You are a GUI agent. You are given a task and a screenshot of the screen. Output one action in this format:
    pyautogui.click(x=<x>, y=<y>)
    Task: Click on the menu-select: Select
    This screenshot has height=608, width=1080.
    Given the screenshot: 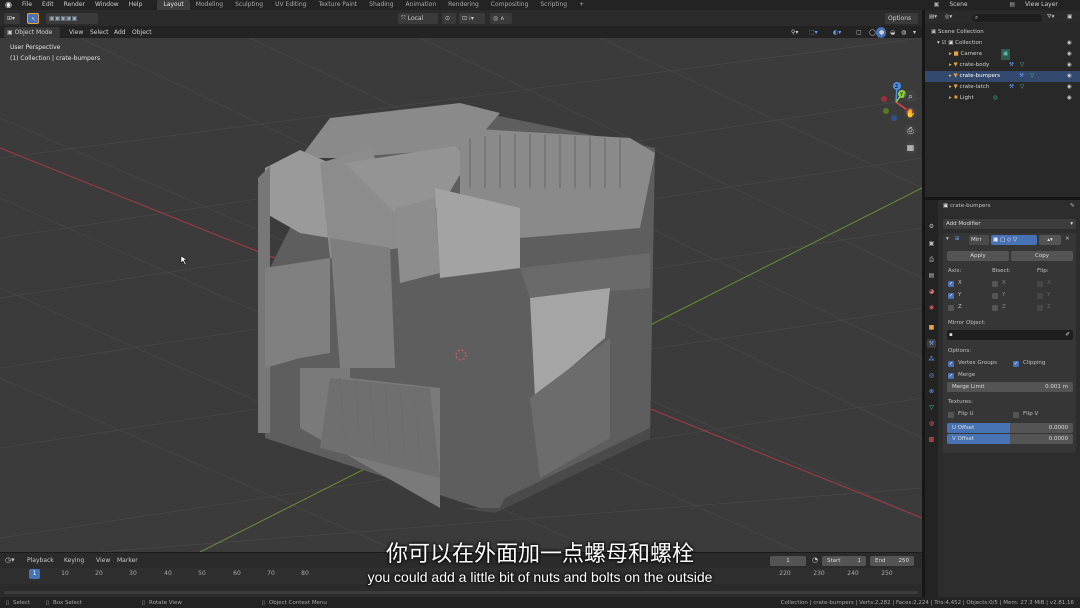 What is the action you would take?
    pyautogui.click(x=99, y=32)
    